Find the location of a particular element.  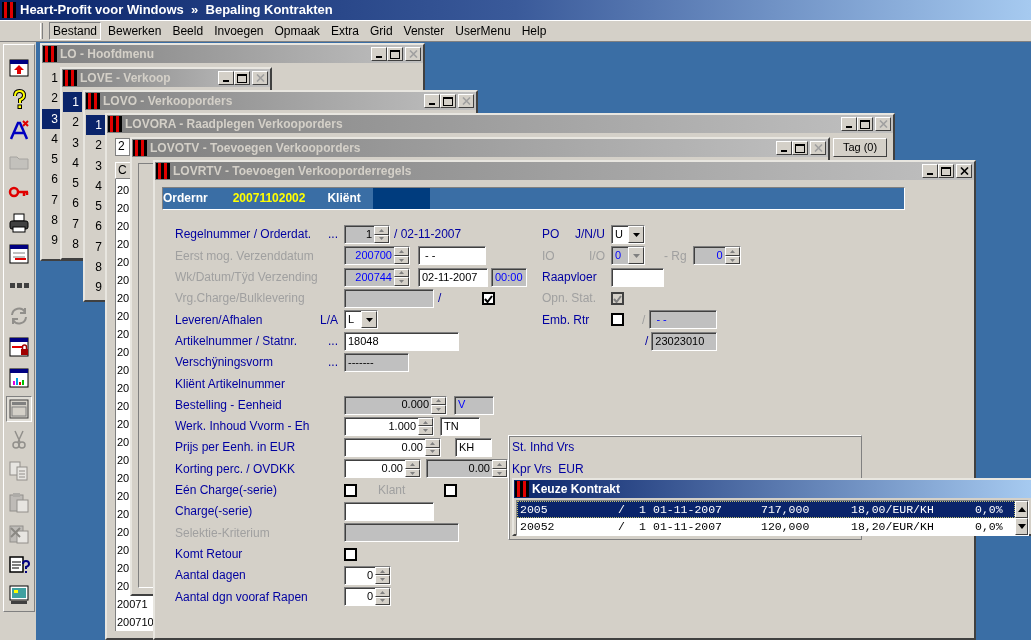

menu-item: Bestand is located at coordinates (75, 31).